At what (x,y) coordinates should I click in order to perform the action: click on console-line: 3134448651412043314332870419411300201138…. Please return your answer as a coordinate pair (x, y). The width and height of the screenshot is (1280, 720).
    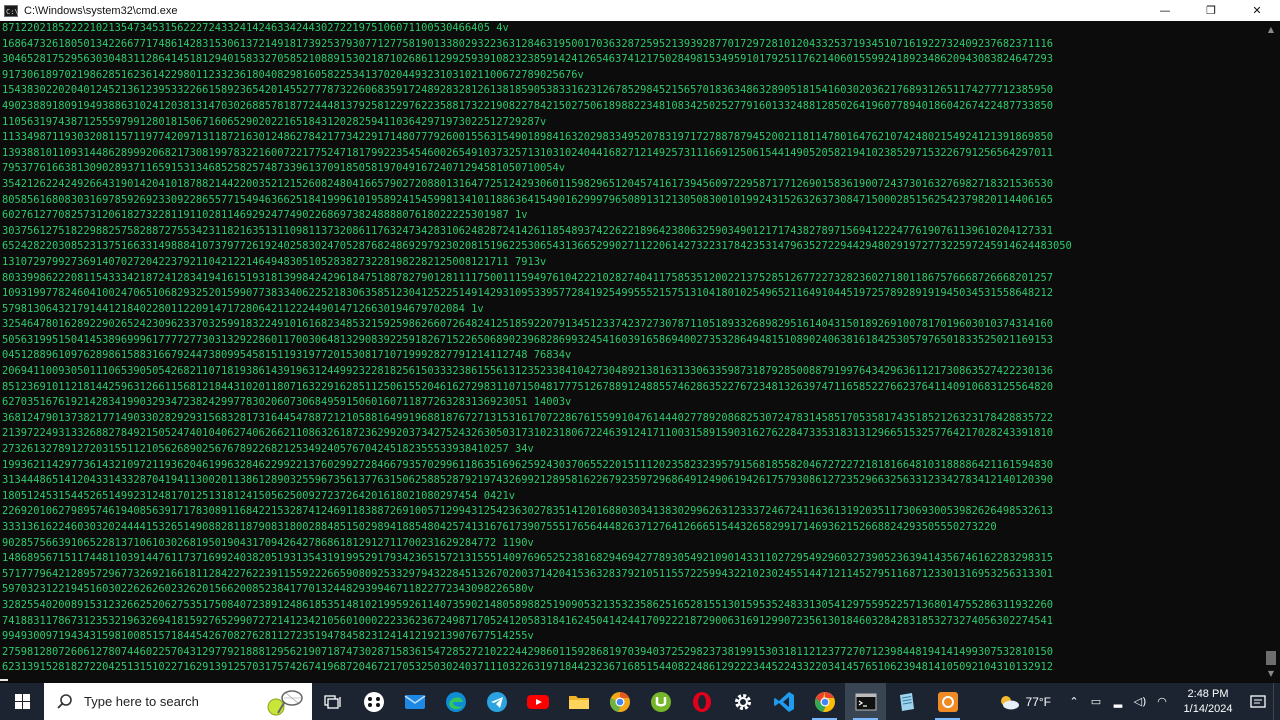
    Looking at the image, I should click on (527, 480).